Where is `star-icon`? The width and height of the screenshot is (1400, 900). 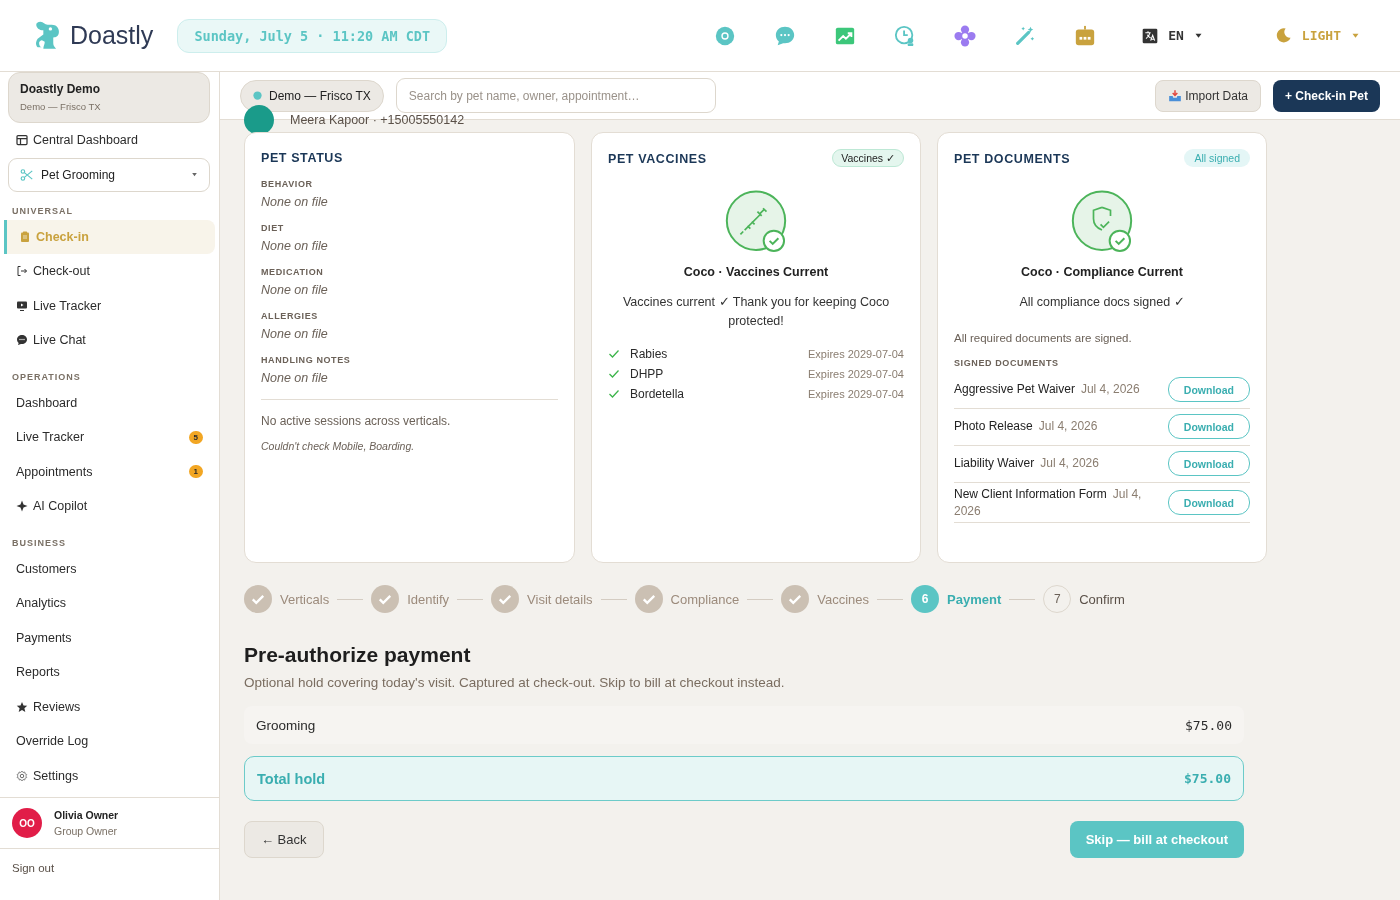 star-icon is located at coordinates (22, 706).